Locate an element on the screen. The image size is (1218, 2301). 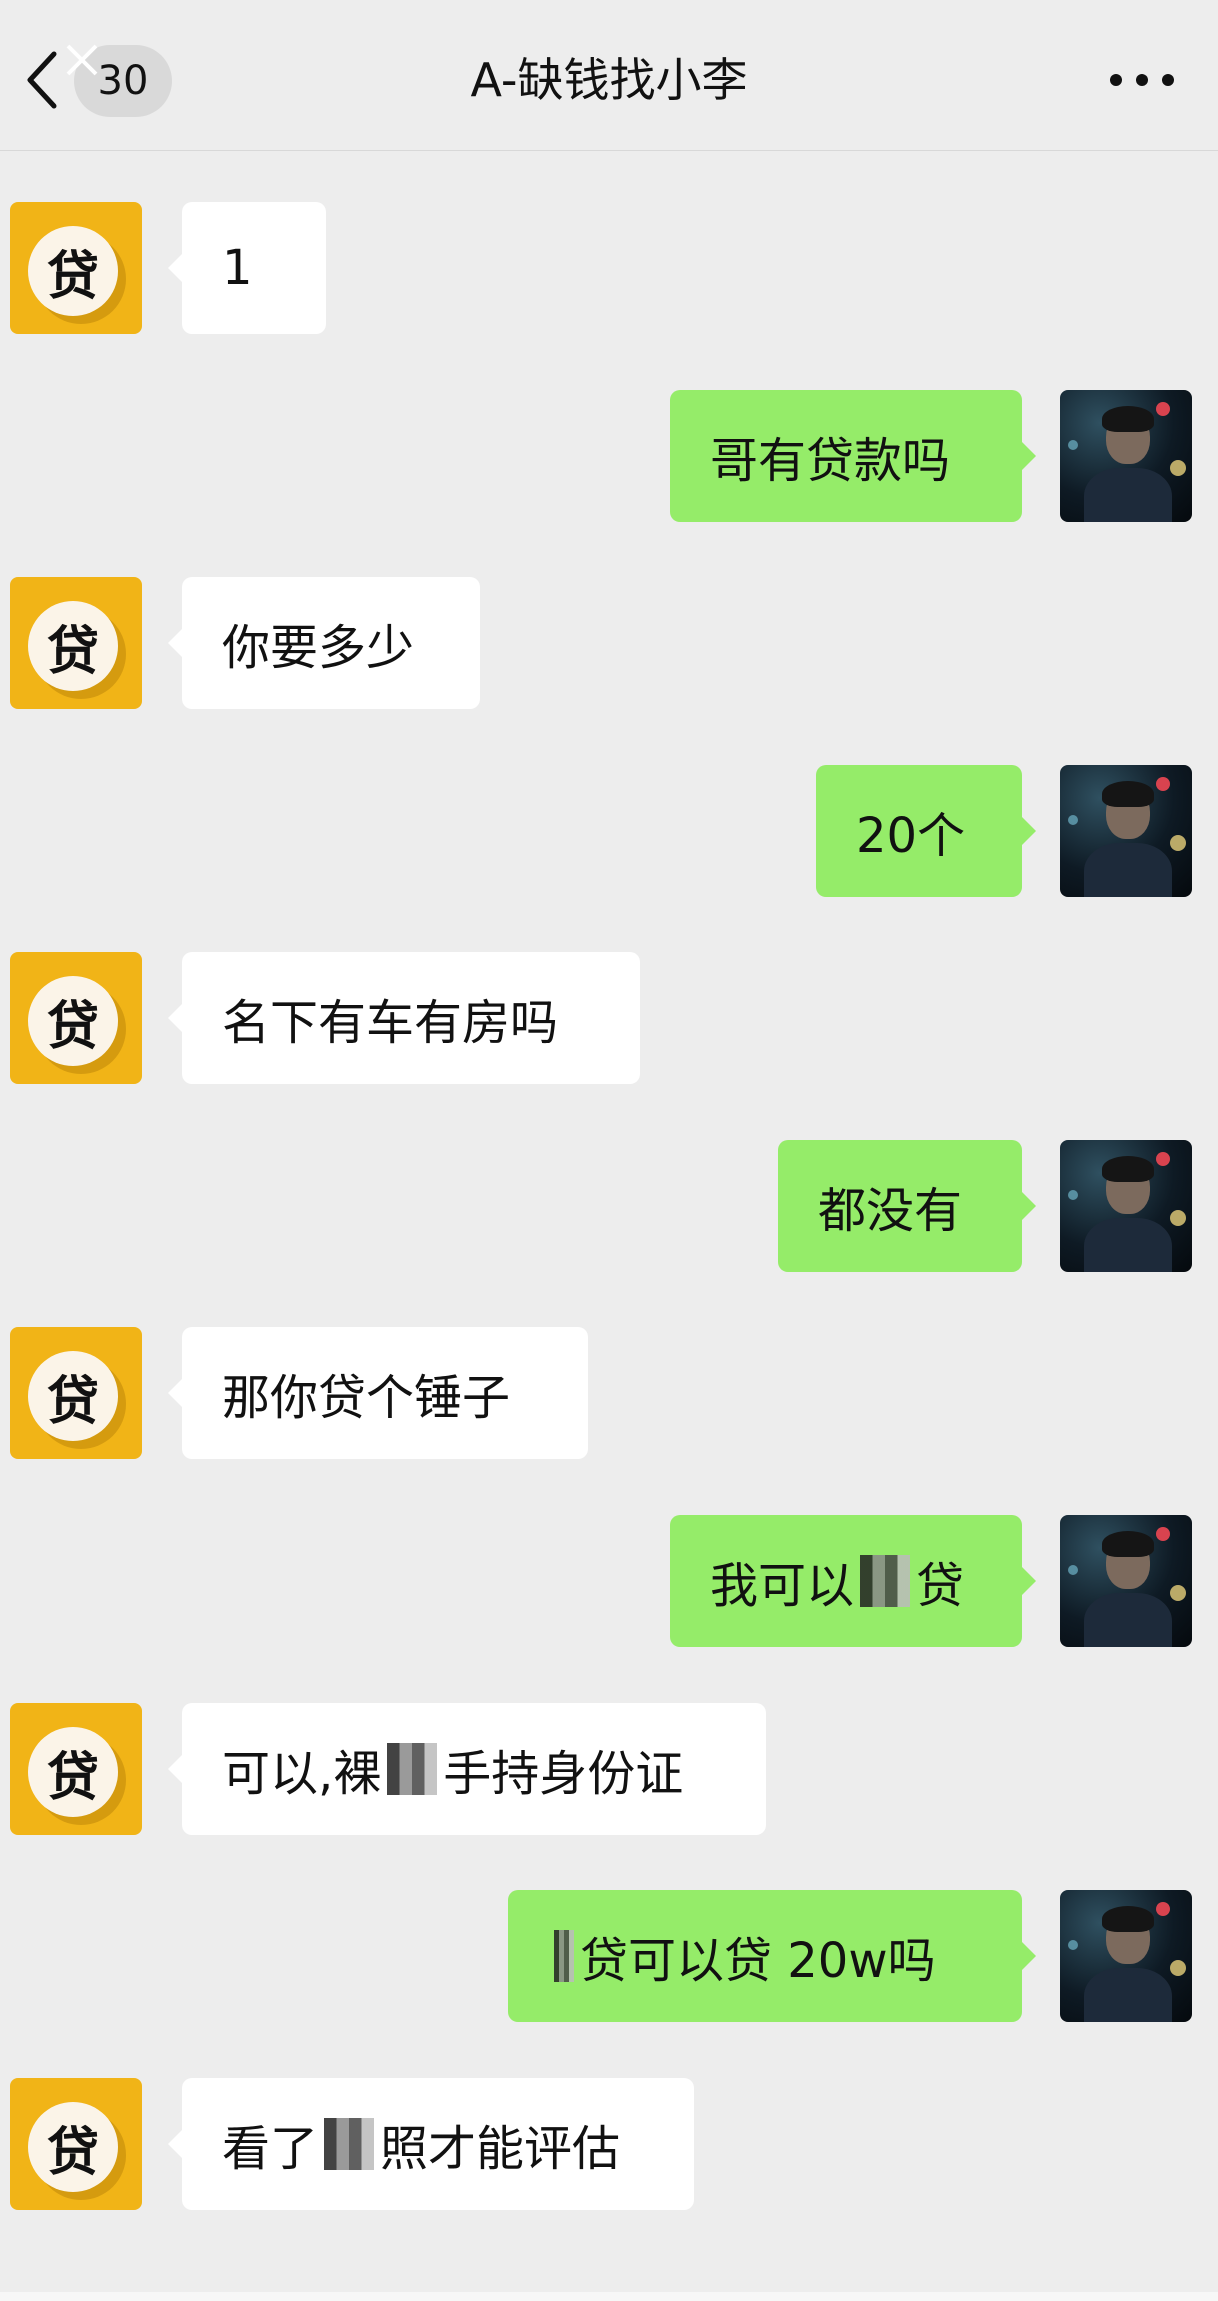
message-bubble-sent: 贷可以贷 20w吗 is located at coordinates (772, 1956).